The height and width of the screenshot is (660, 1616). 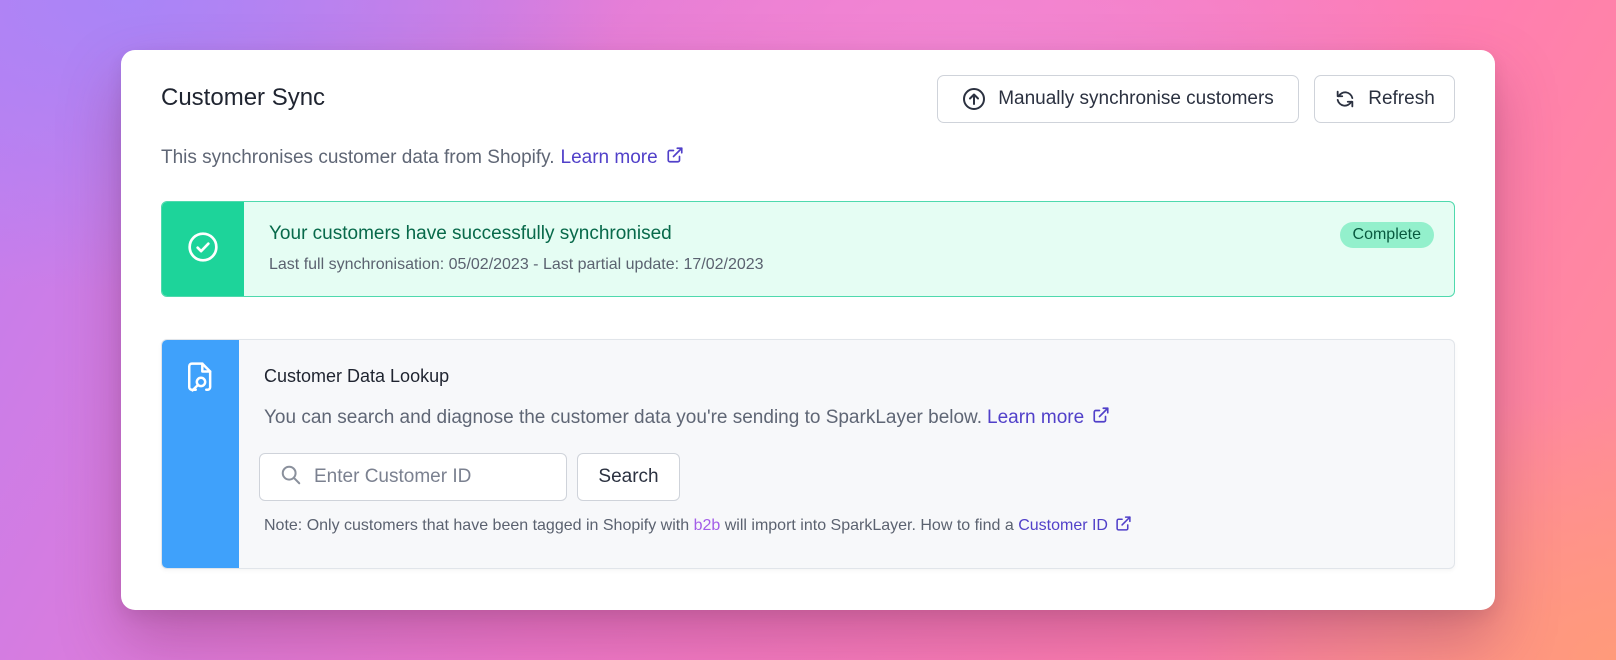 I want to click on lookup-learn-more-link: Learn more, so click(x=1048, y=418).